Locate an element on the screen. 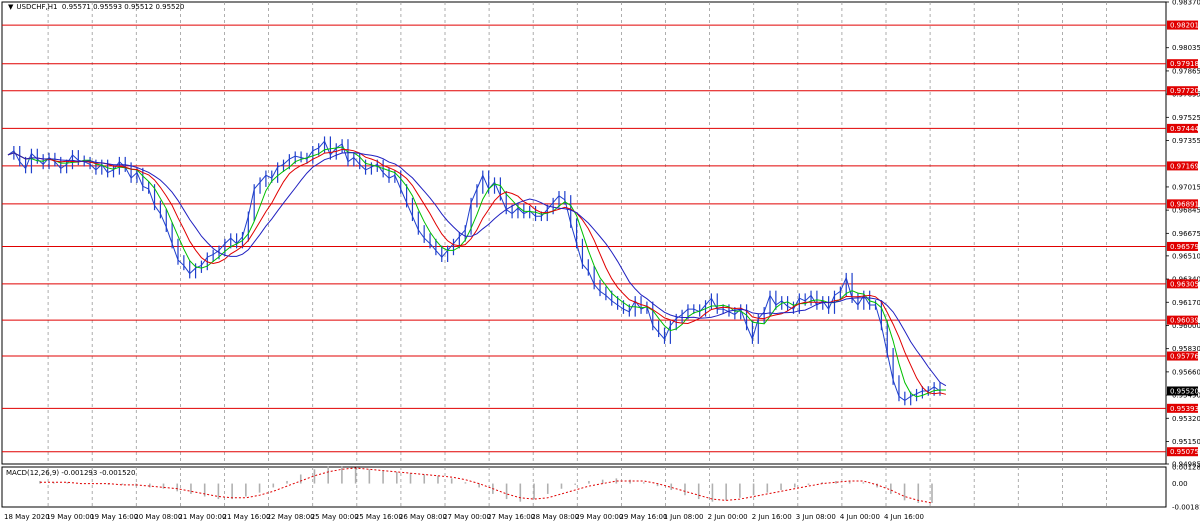 The height and width of the screenshot is (525, 1200). x-tick-label: 28 May 08:00 is located at coordinates (555, 517).